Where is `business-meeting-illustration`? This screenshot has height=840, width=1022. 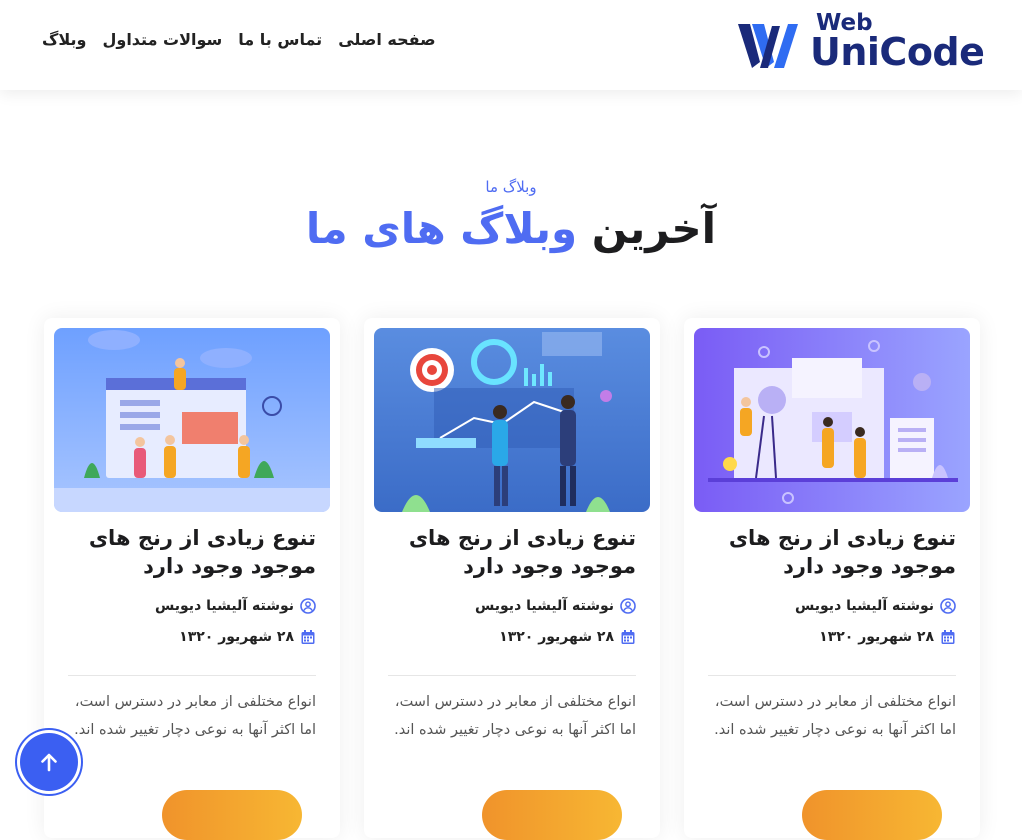 business-meeting-illustration is located at coordinates (512, 420).